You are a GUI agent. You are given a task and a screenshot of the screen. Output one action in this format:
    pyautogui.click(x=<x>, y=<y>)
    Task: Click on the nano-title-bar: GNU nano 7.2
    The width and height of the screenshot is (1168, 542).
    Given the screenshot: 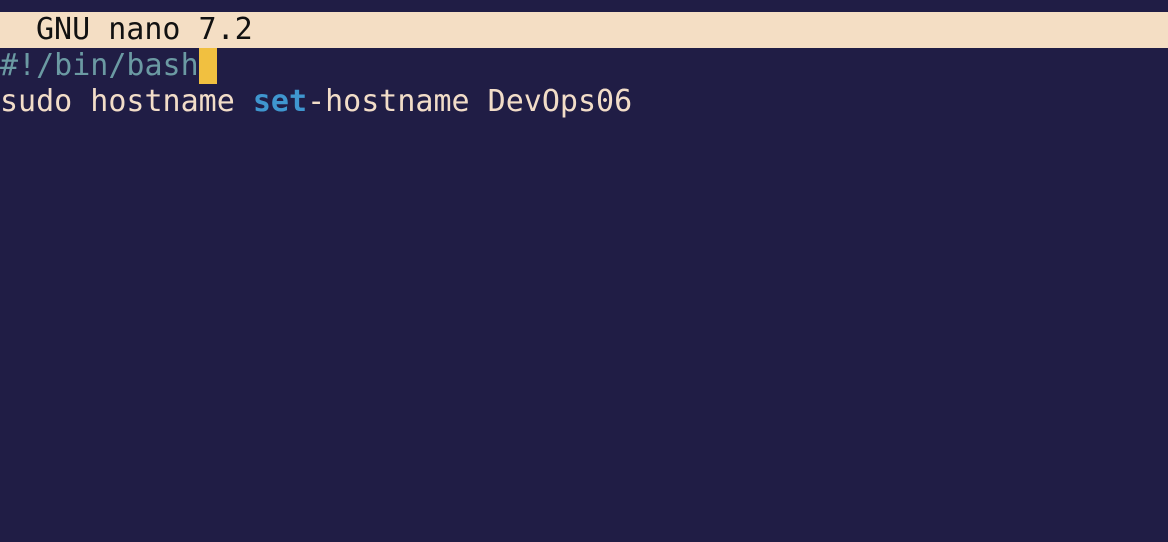 What is the action you would take?
    pyautogui.click(x=584, y=30)
    